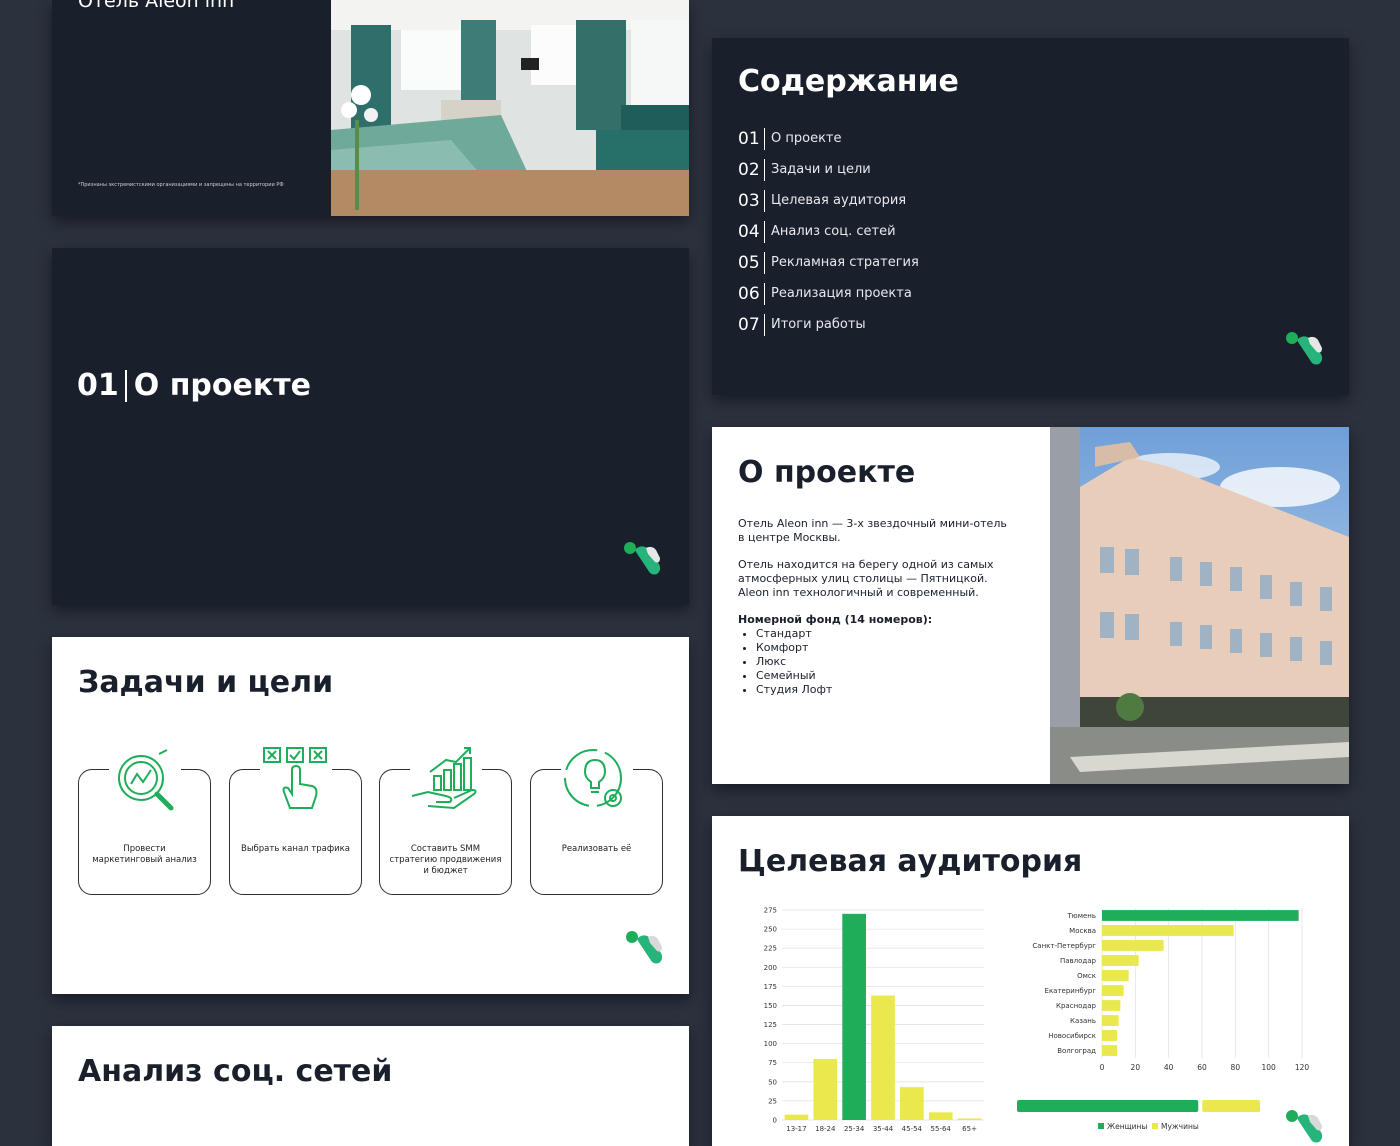 The height and width of the screenshot is (1146, 1400). I want to click on list-item: Стандарт, so click(882, 634).